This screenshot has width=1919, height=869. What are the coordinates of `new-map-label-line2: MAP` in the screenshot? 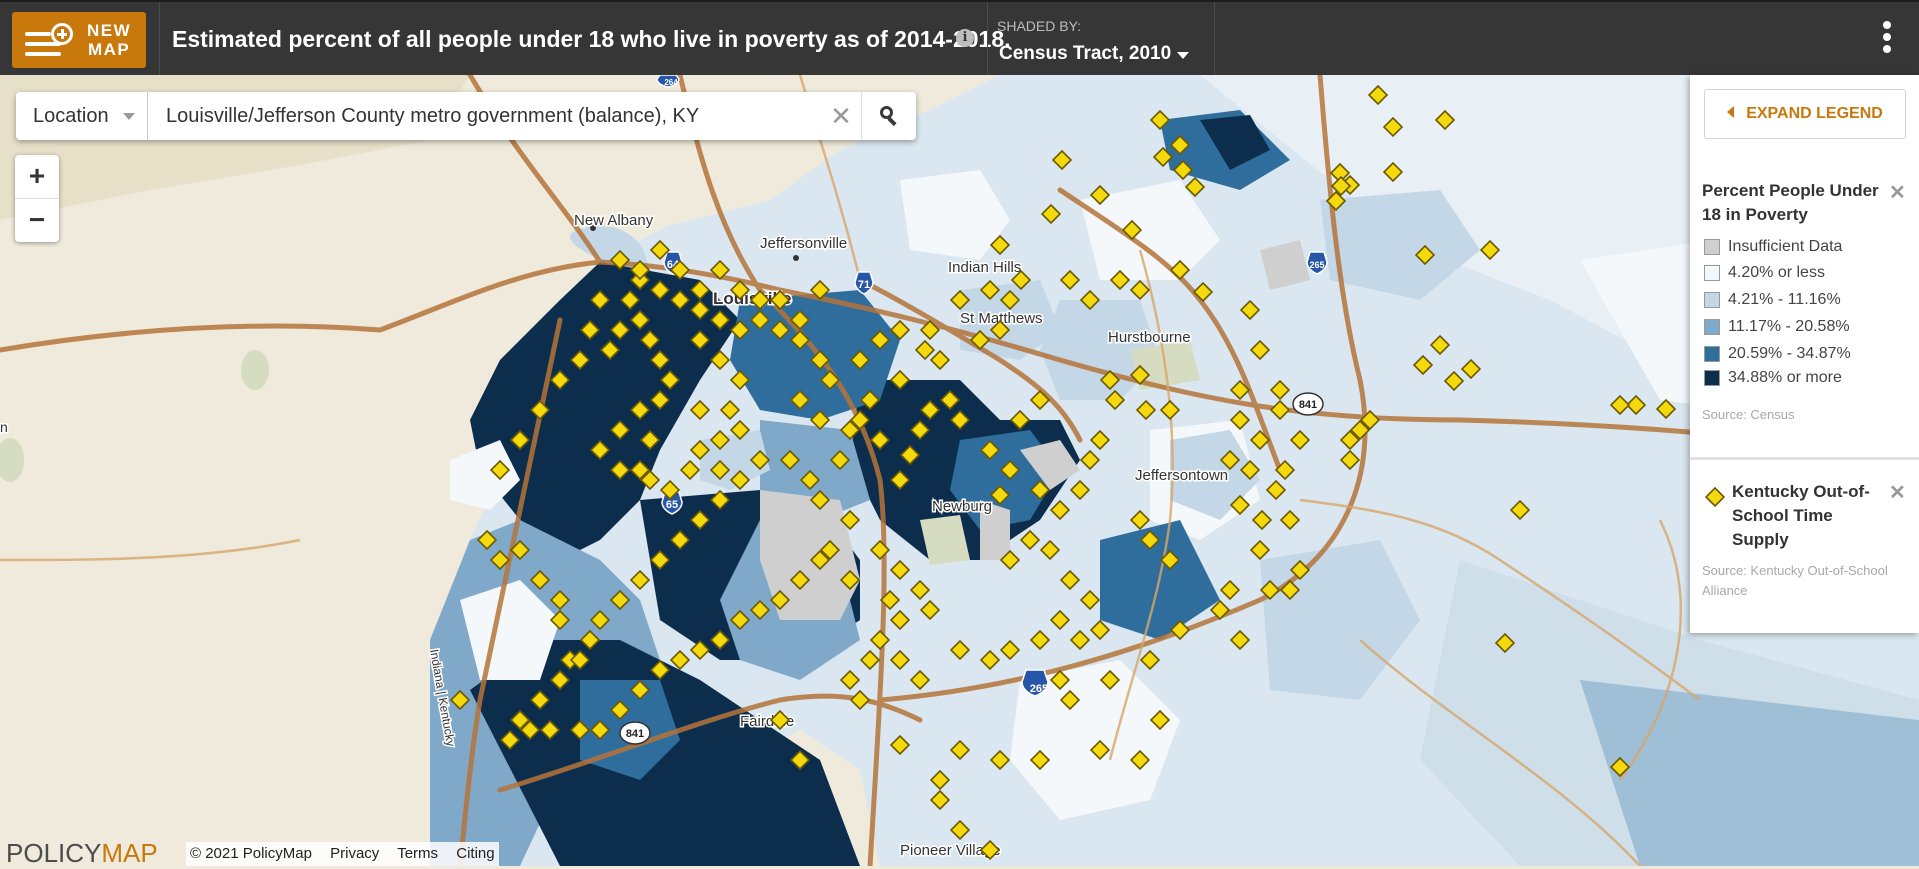 It's located at (109, 49).